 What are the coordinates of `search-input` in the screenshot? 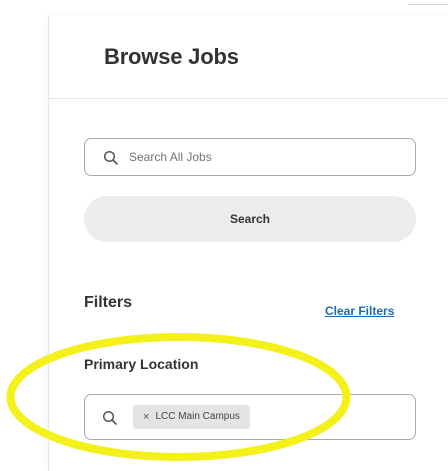 It's located at (259, 157).